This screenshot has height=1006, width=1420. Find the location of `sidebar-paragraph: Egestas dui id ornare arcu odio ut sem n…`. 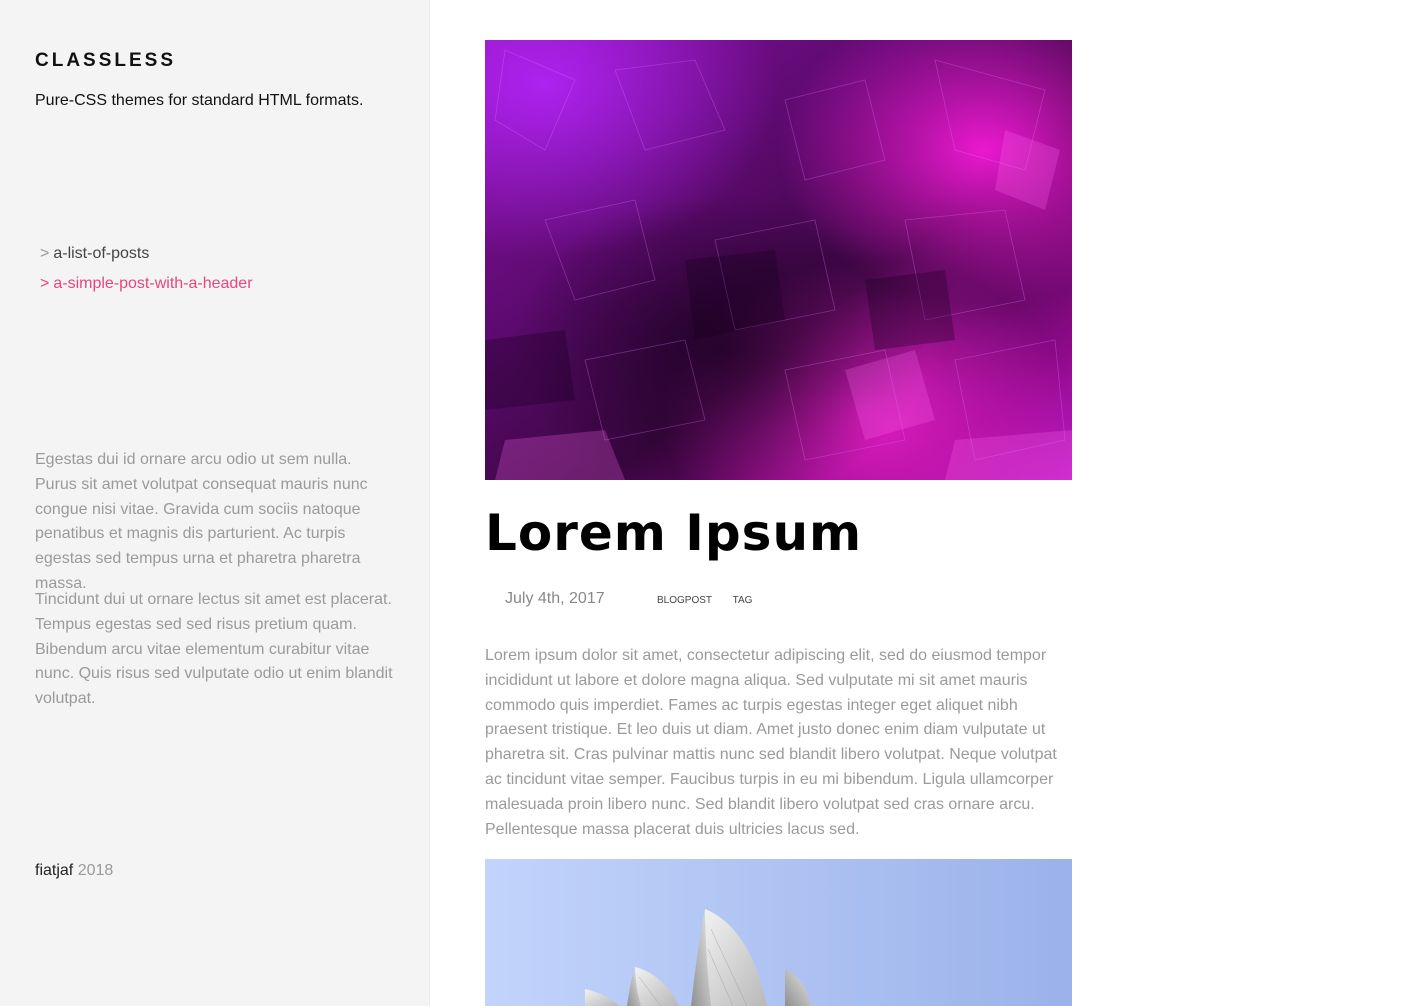

sidebar-paragraph: Egestas dui id ornare arcu odio ut sem n… is located at coordinates (201, 521).